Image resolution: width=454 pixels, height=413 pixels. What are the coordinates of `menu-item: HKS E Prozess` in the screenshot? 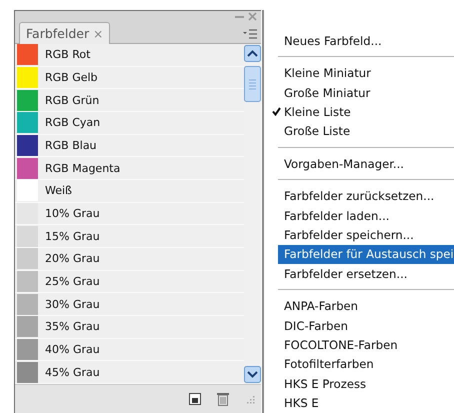 It's located at (359, 384).